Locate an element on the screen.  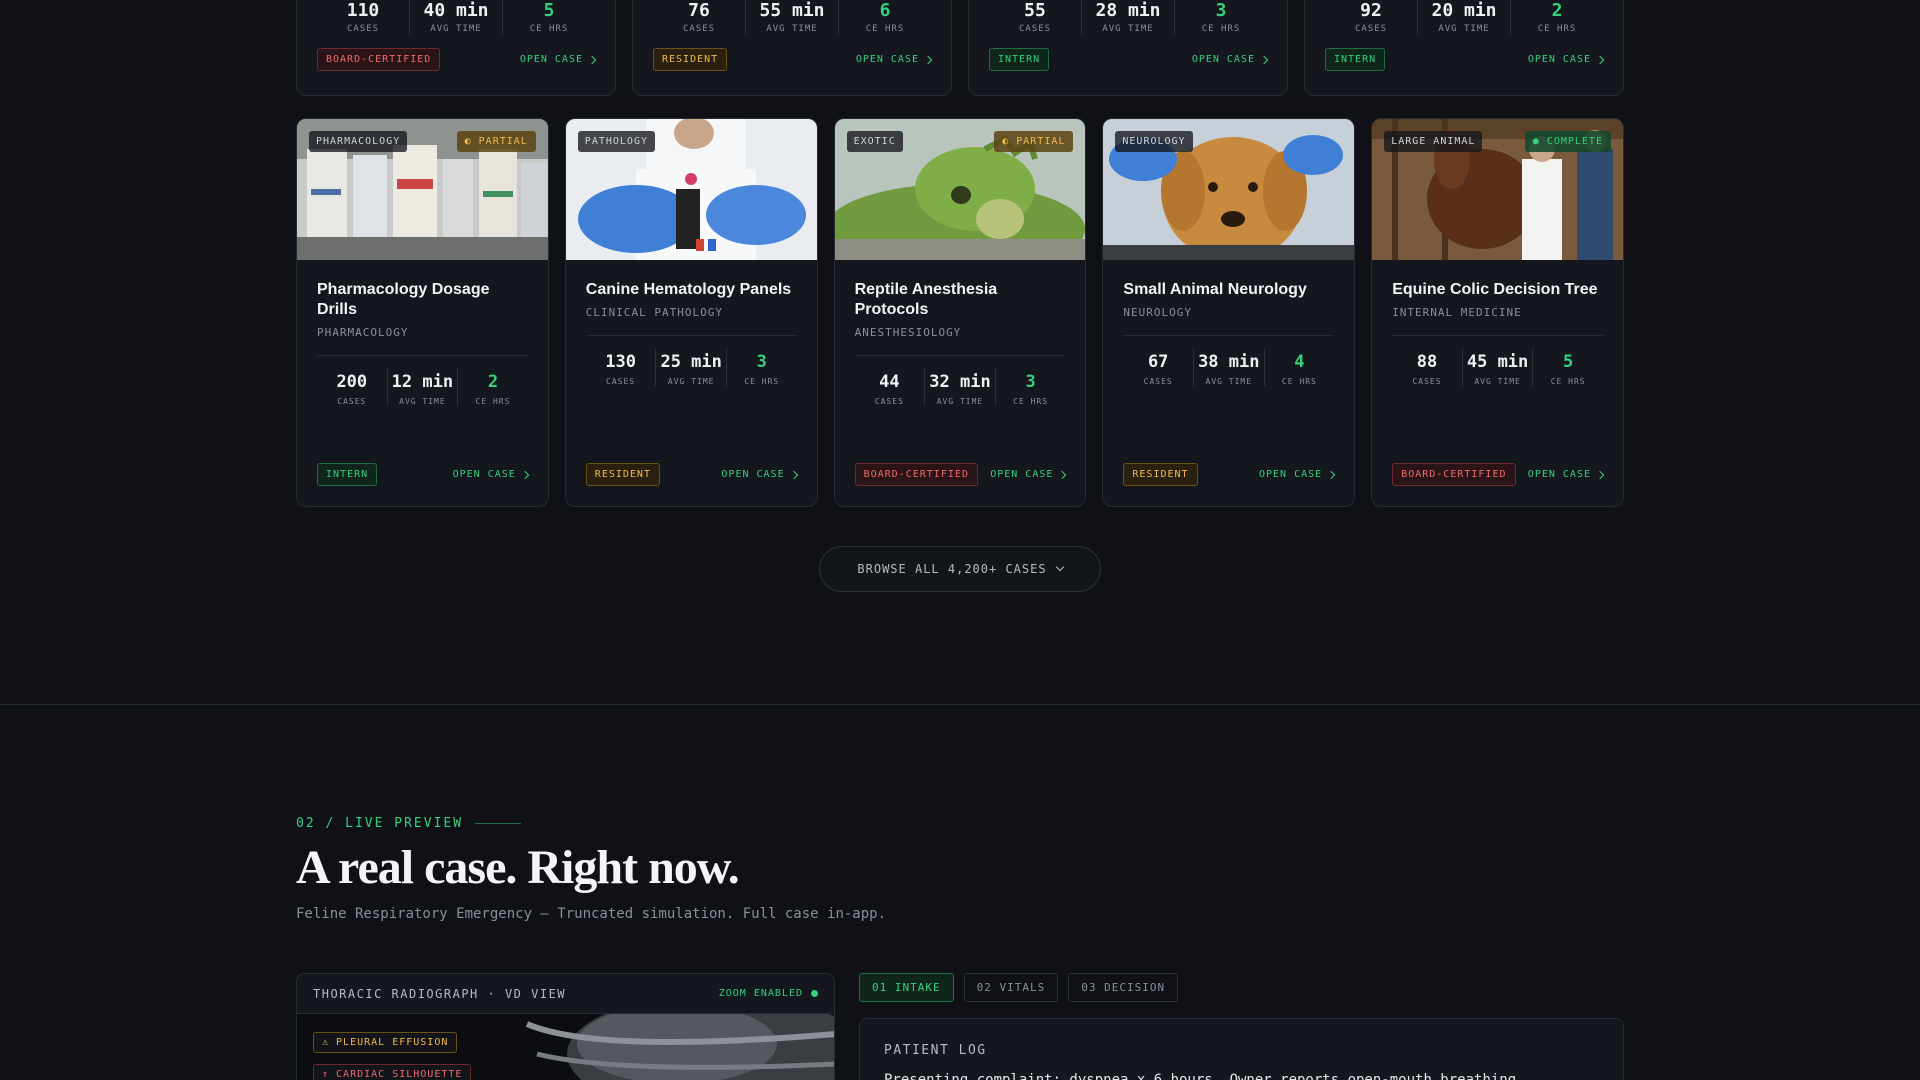
tab-decision: 03 DECISION is located at coordinates (1123, 987).